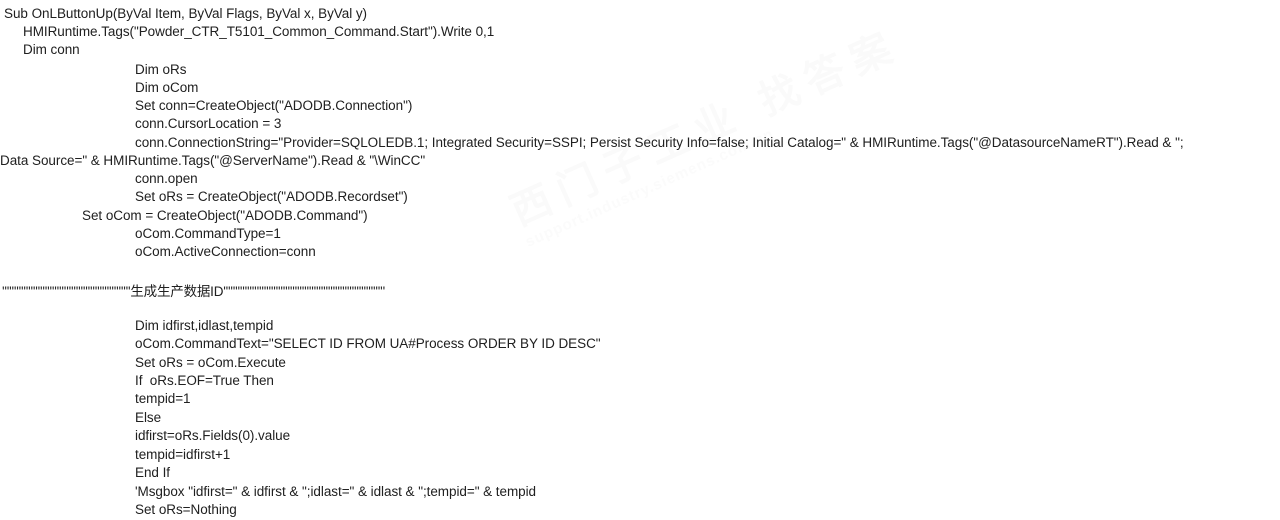 The height and width of the screenshot is (520, 1280). Describe the element at coordinates (51, 49) in the screenshot. I see `code-line: Dim conn` at that location.